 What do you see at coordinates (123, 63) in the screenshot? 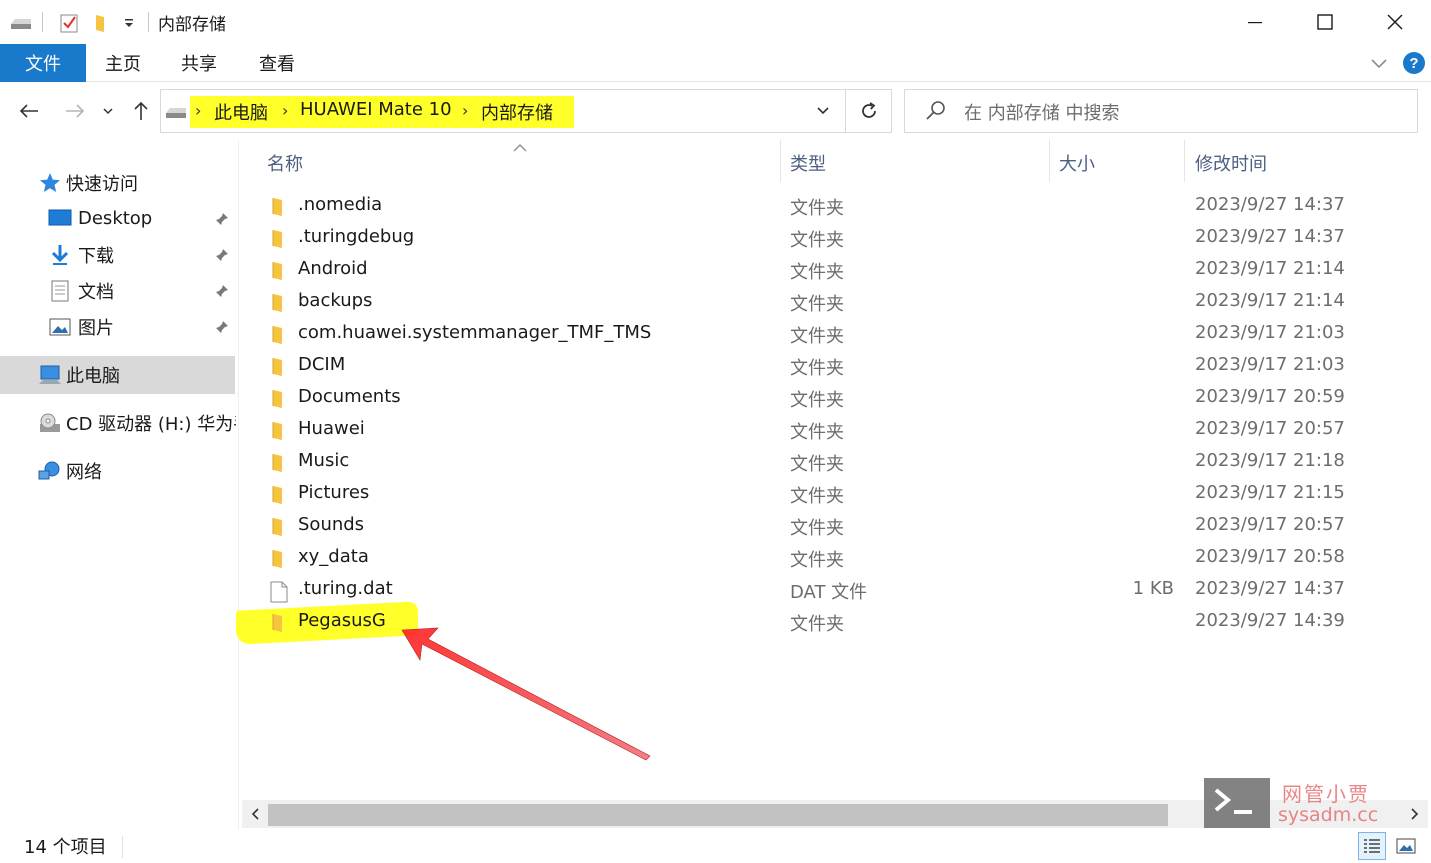
I see `tab-home: 主页` at bounding box center [123, 63].